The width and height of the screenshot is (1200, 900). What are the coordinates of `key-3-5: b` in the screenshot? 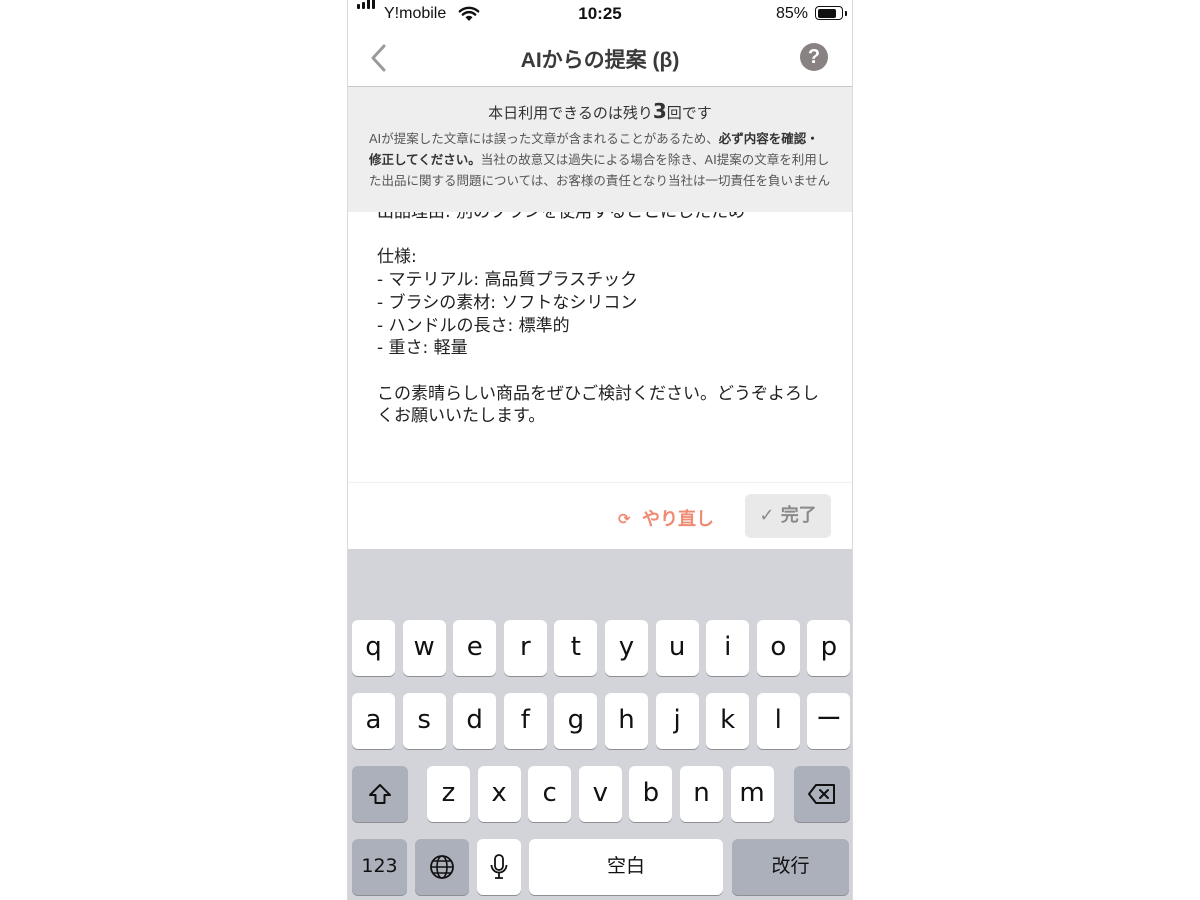 It's located at (651, 794).